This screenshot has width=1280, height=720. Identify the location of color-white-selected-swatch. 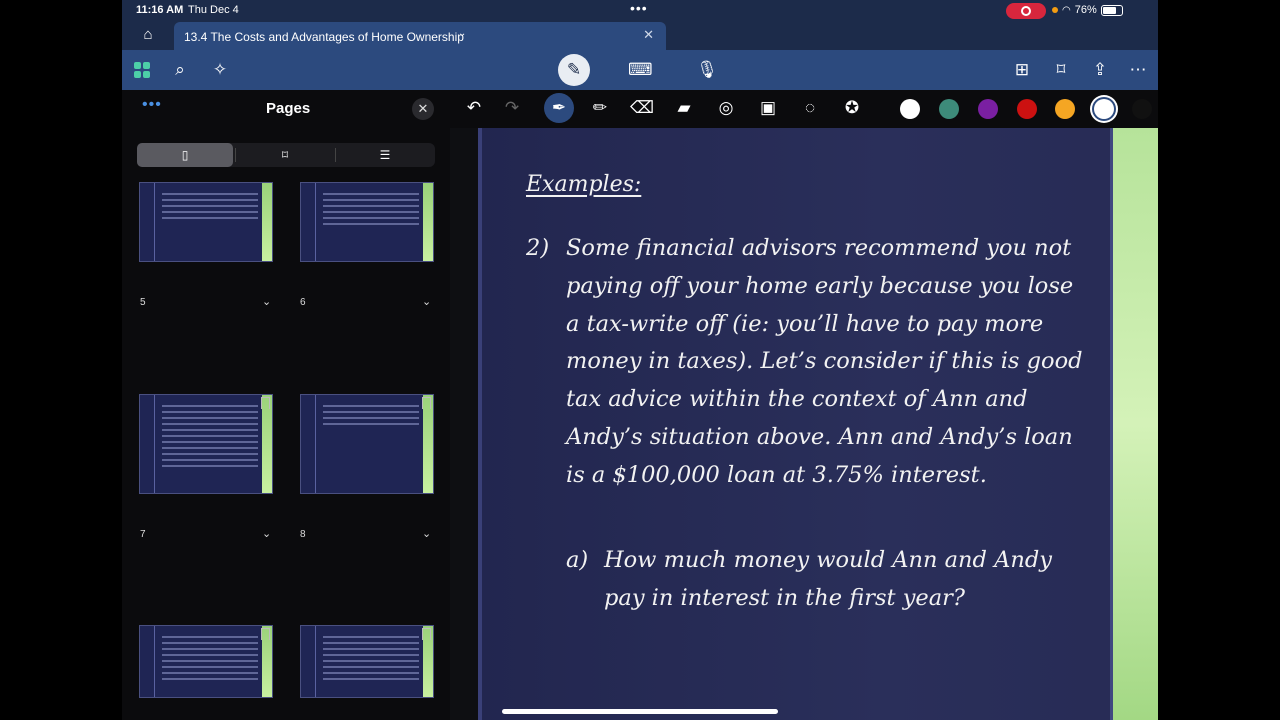
(1104, 109).